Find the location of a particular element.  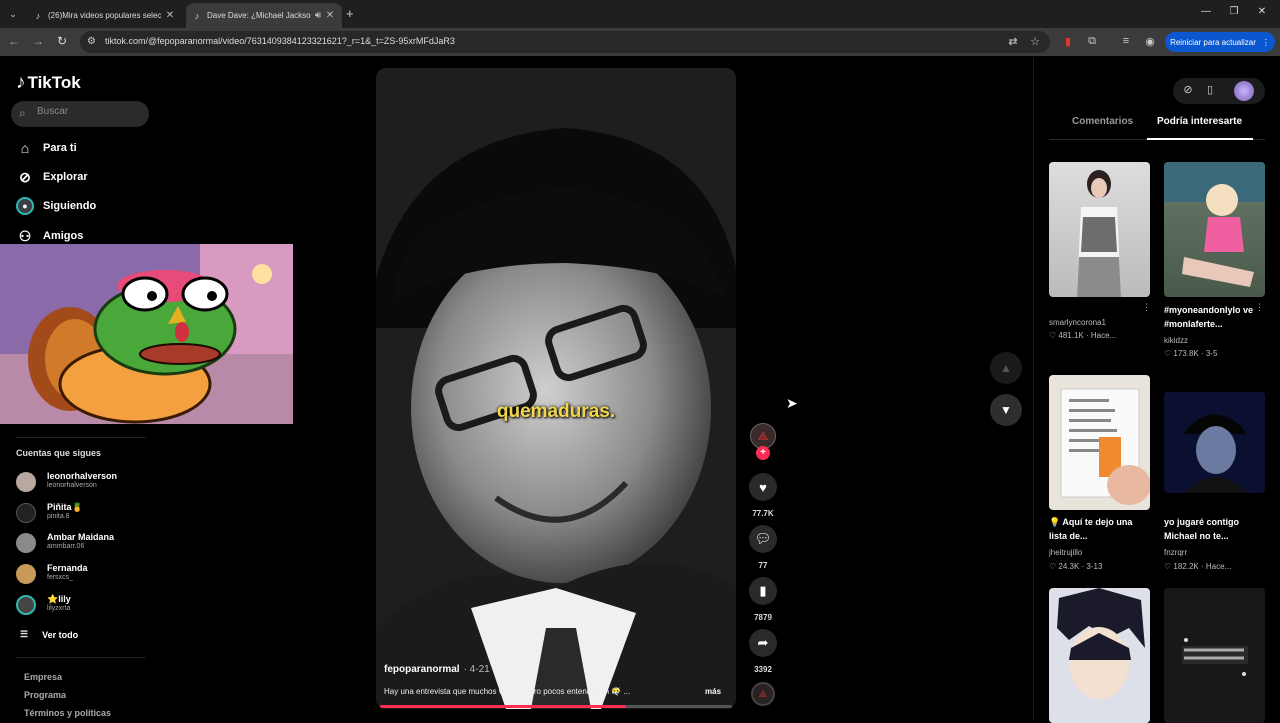

author-name: fepoparanormal is located at coordinates (422, 669).